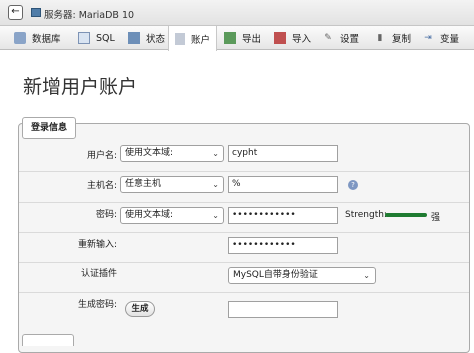 The width and height of the screenshot is (474, 353). I want to click on database-icon, so click(20, 38).